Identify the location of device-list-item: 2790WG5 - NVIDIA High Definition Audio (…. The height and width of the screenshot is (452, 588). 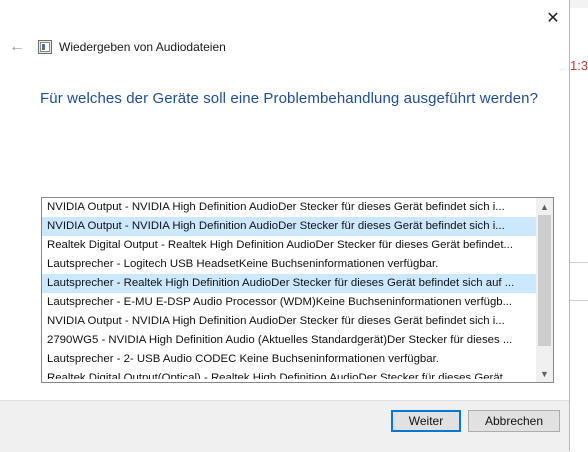
(289, 340).